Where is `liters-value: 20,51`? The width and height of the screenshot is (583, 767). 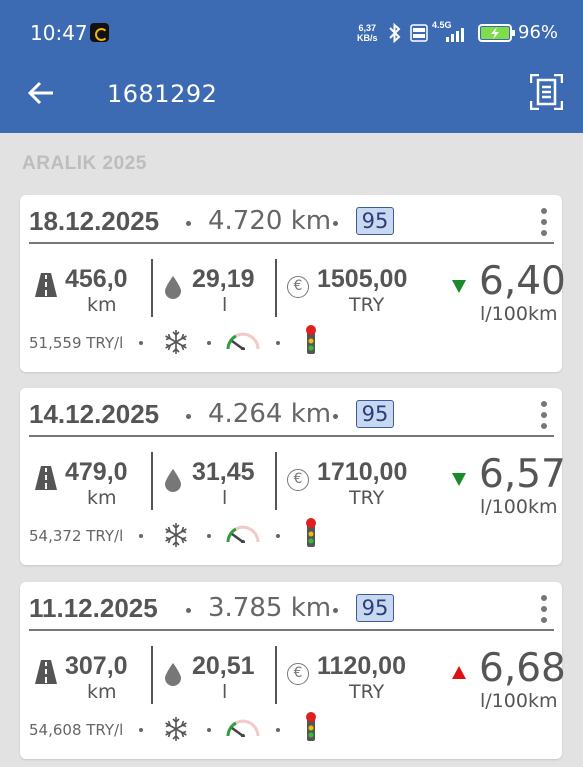 liters-value: 20,51 is located at coordinates (223, 666).